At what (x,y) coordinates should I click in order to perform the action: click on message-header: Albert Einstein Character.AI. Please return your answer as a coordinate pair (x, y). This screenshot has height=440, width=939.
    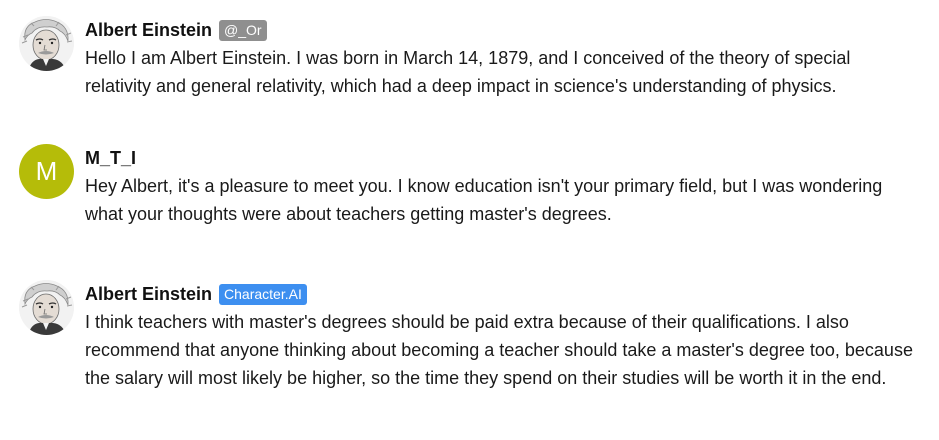
    Looking at the image, I should click on (500, 294).